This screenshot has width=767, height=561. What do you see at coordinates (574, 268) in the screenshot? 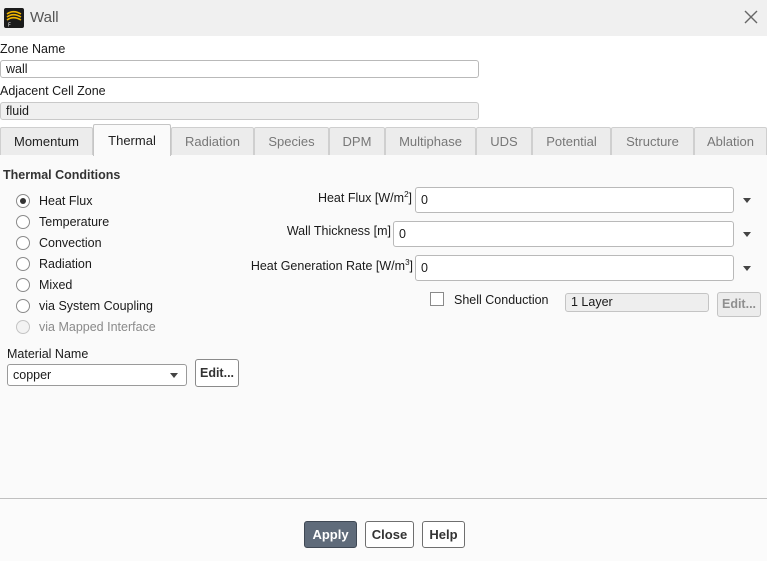
I see `heat-generation-input: 0` at bounding box center [574, 268].